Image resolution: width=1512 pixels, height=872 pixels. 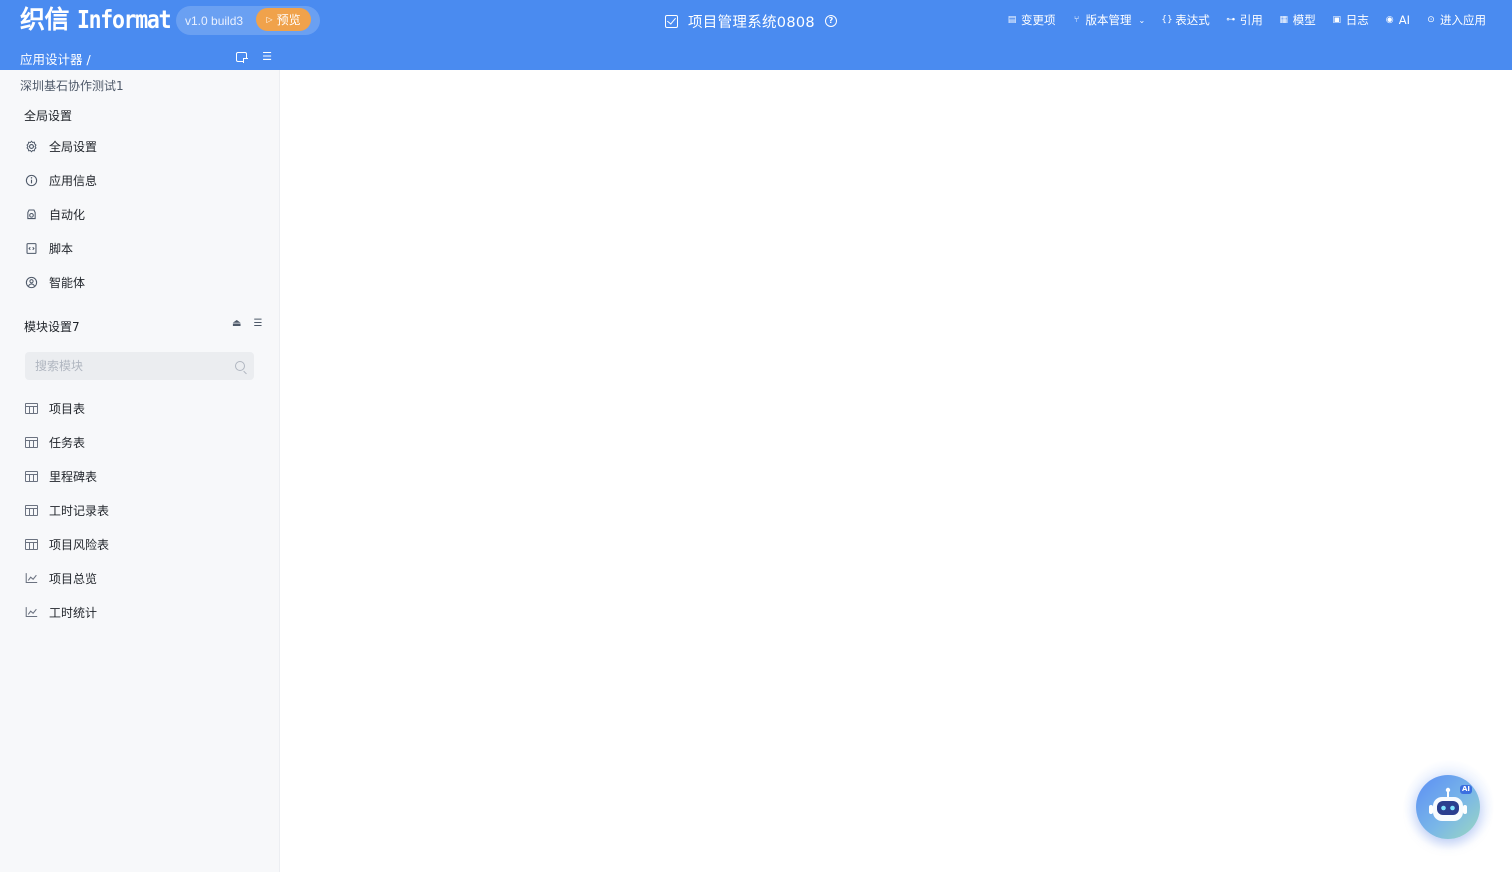 What do you see at coordinates (1038, 20) in the screenshot?
I see `nav-label: 变更项` at bounding box center [1038, 20].